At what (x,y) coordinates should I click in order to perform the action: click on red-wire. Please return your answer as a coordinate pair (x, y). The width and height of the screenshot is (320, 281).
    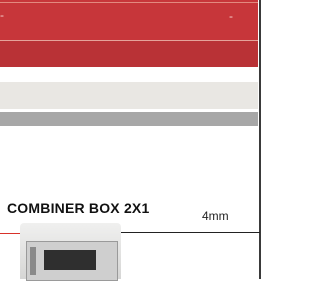
    Looking at the image, I should click on (10, 233).